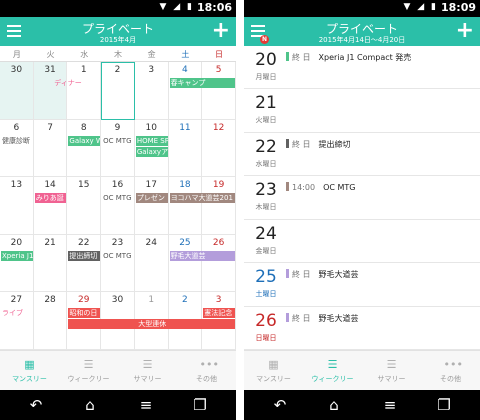  Describe the element at coordinates (50, 198) in the screenshot. I see `calendar-event: みりあ誕` at that location.